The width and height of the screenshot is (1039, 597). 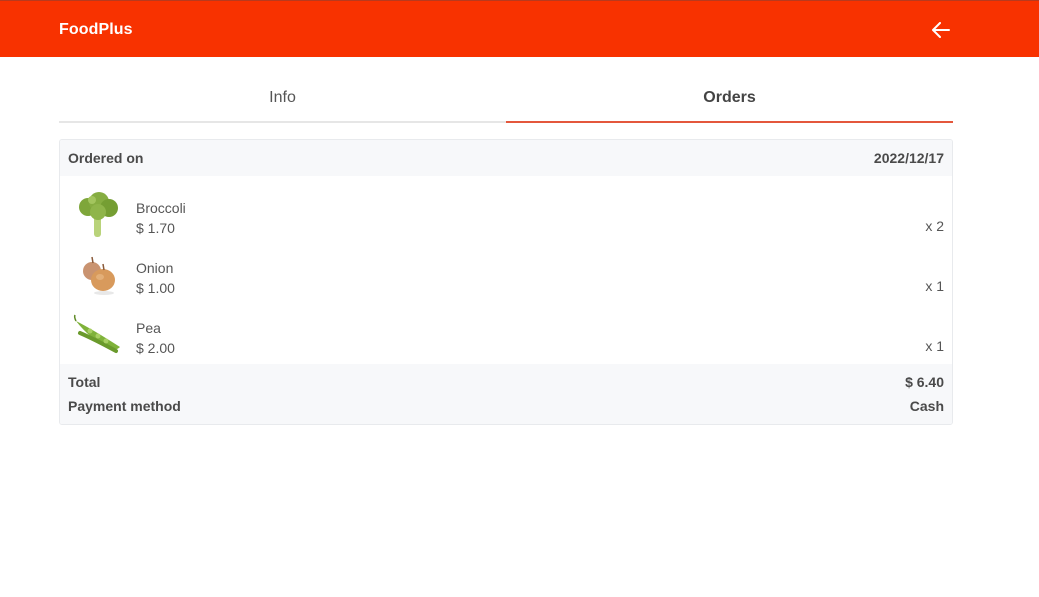 What do you see at coordinates (506, 217) in the screenshot?
I see `list-item: Broccoli $ 1.70 x 2` at bounding box center [506, 217].